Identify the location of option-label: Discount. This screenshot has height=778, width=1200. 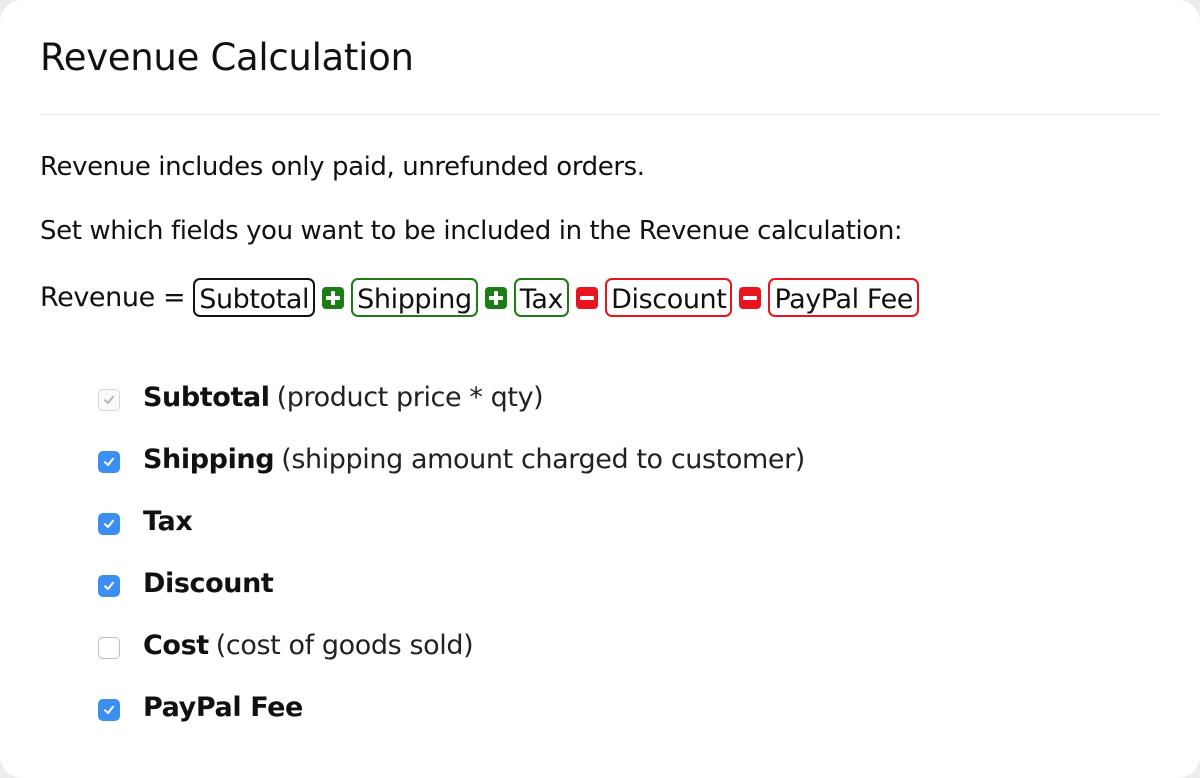
(208, 583).